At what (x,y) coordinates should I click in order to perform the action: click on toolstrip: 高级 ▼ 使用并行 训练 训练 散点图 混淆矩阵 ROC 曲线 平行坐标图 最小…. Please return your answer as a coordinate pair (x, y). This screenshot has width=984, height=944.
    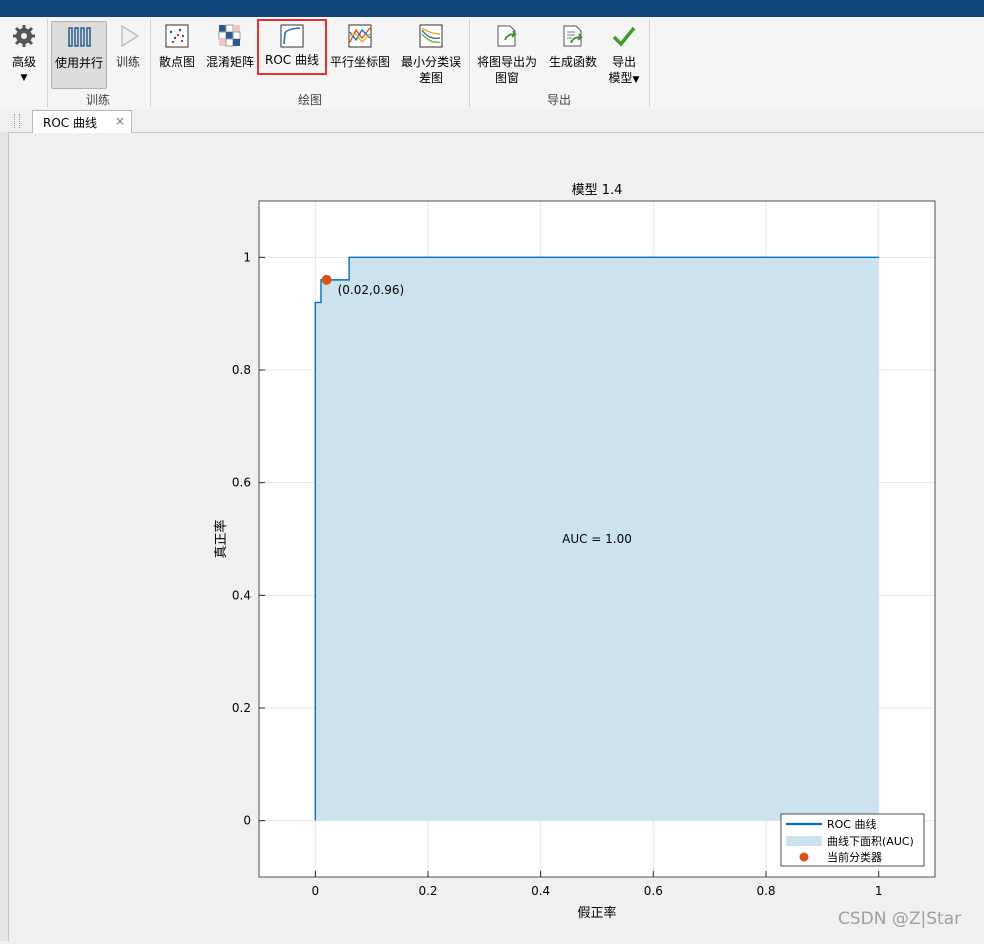
    Looking at the image, I should click on (492, 63).